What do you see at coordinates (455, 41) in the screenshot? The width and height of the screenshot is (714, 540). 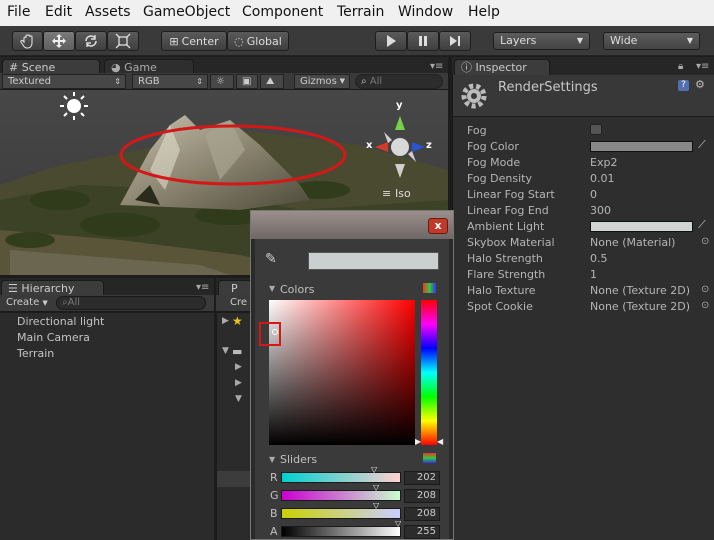 I see `step-button` at bounding box center [455, 41].